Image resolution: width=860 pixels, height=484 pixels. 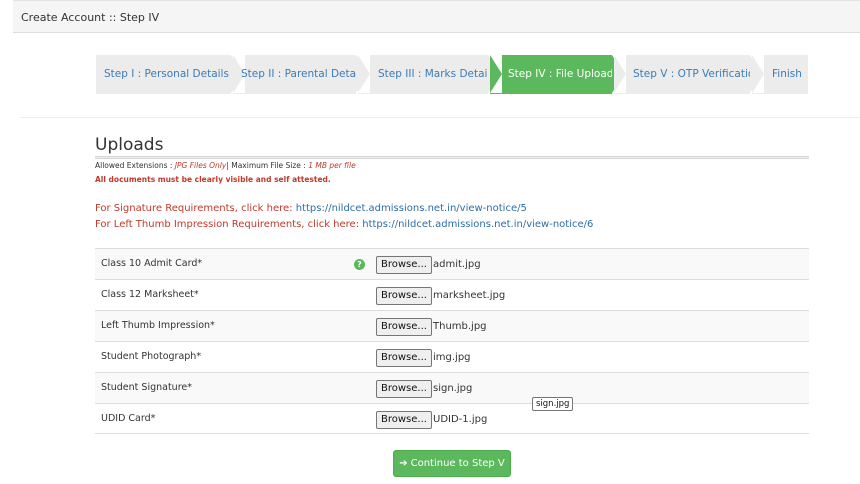 What do you see at coordinates (304, 74) in the screenshot?
I see `wizard-step-label: Step II : Parental Details` at bounding box center [304, 74].